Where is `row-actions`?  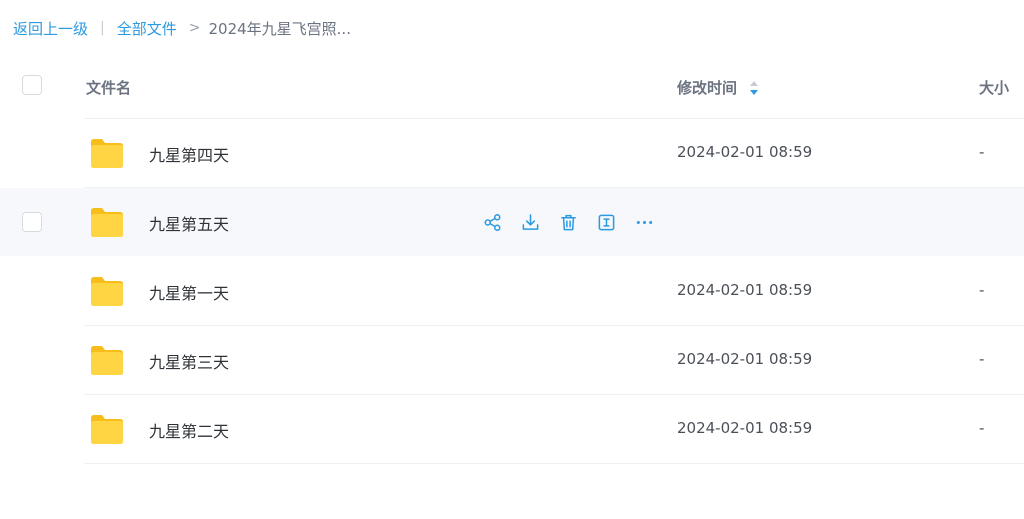
row-actions is located at coordinates (576, 222).